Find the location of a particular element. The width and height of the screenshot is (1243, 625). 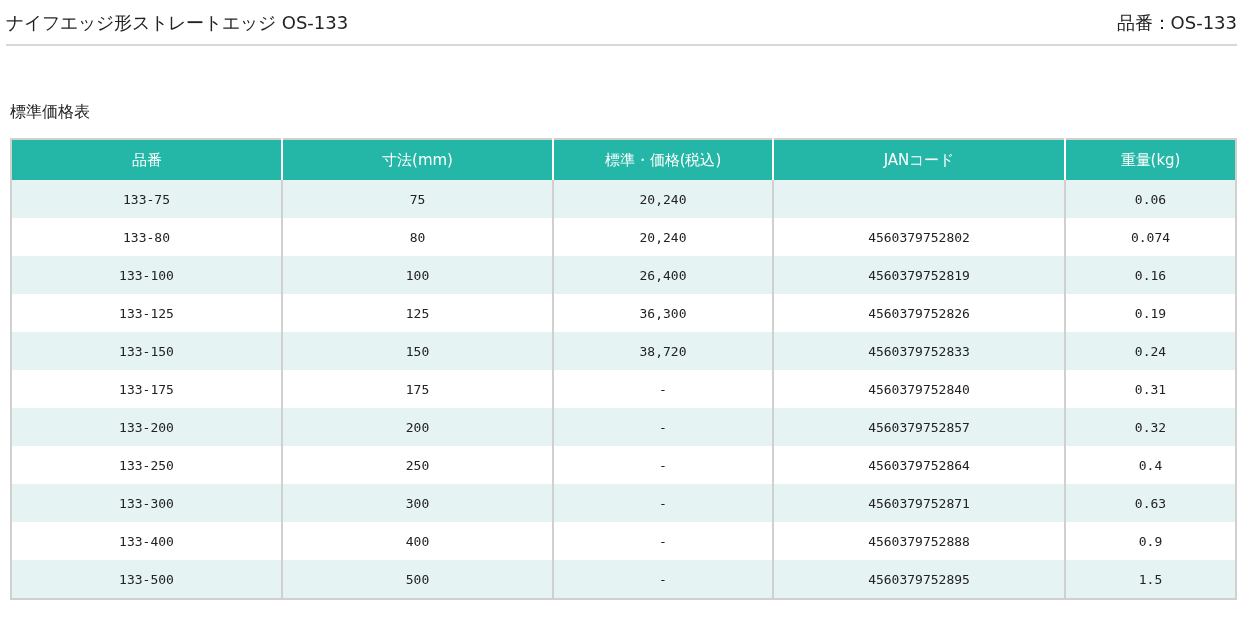

table-cell: 1.5 is located at coordinates (1150, 579).